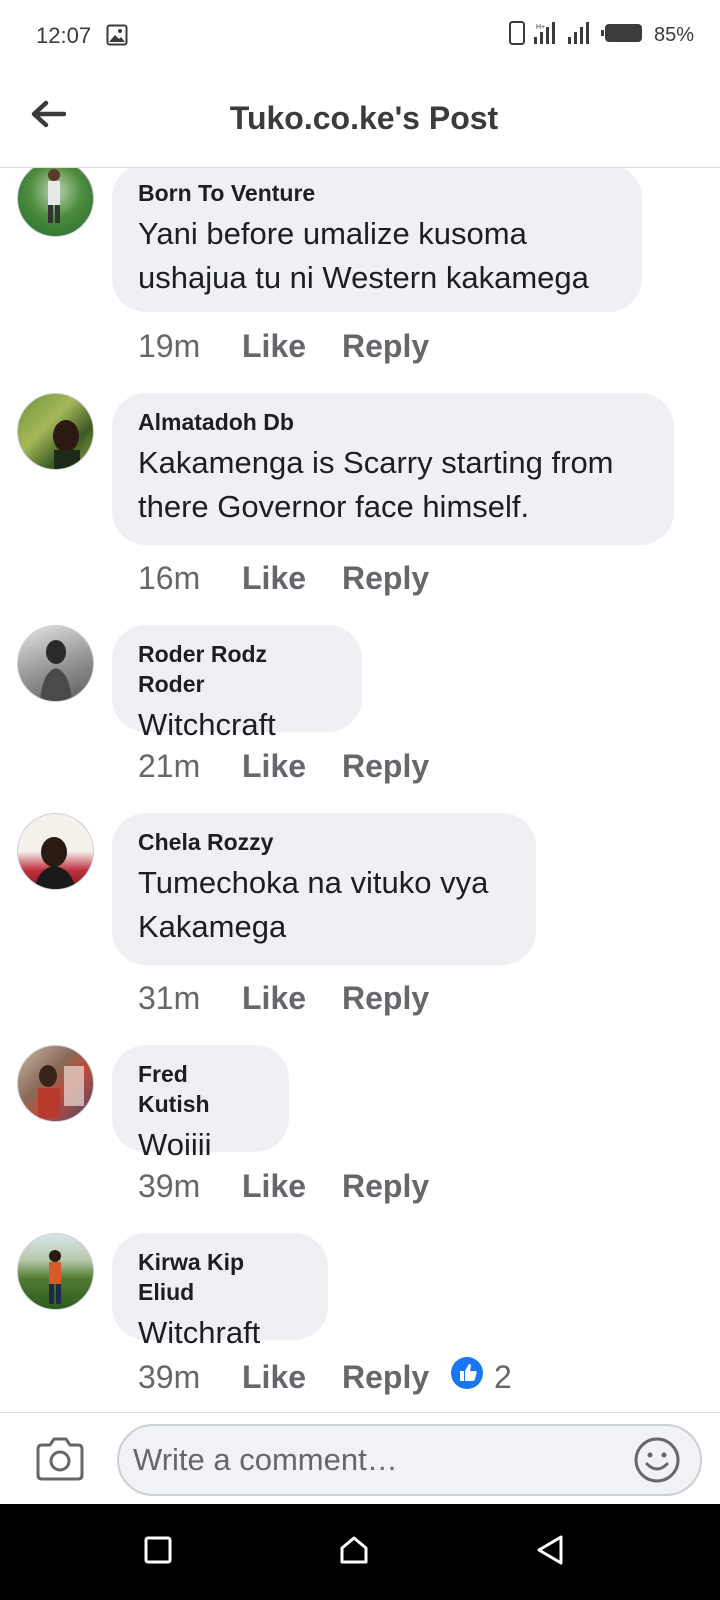 The width and height of the screenshot is (720, 1600). I want to click on signal-icon: H+, so click(546, 35).